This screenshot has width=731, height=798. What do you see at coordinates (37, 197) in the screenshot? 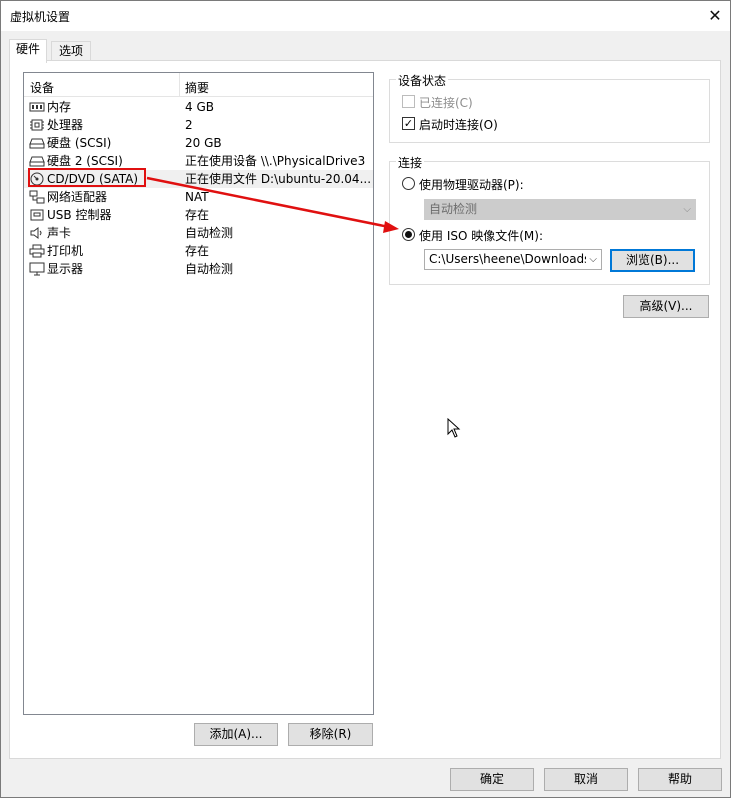
I see `network-icon` at bounding box center [37, 197].